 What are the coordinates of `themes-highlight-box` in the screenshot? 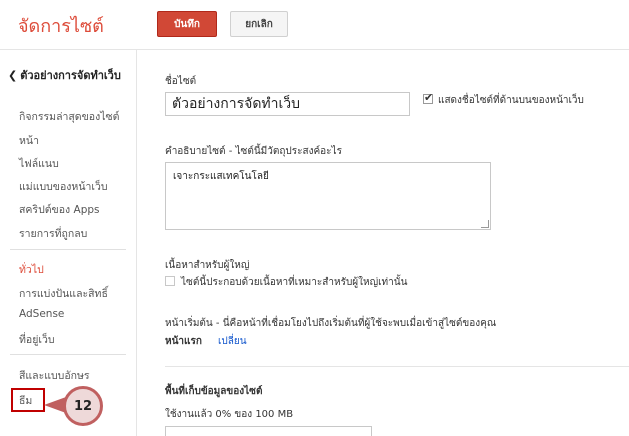 It's located at (28, 400).